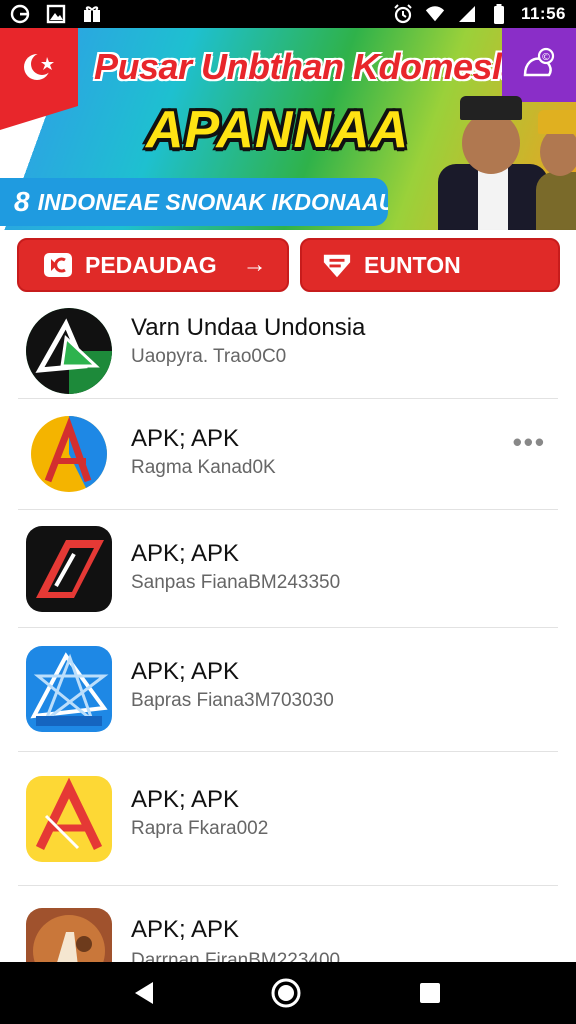  Describe the element at coordinates (69, 569) in the screenshot. I see `red-square-logo-icon` at that location.